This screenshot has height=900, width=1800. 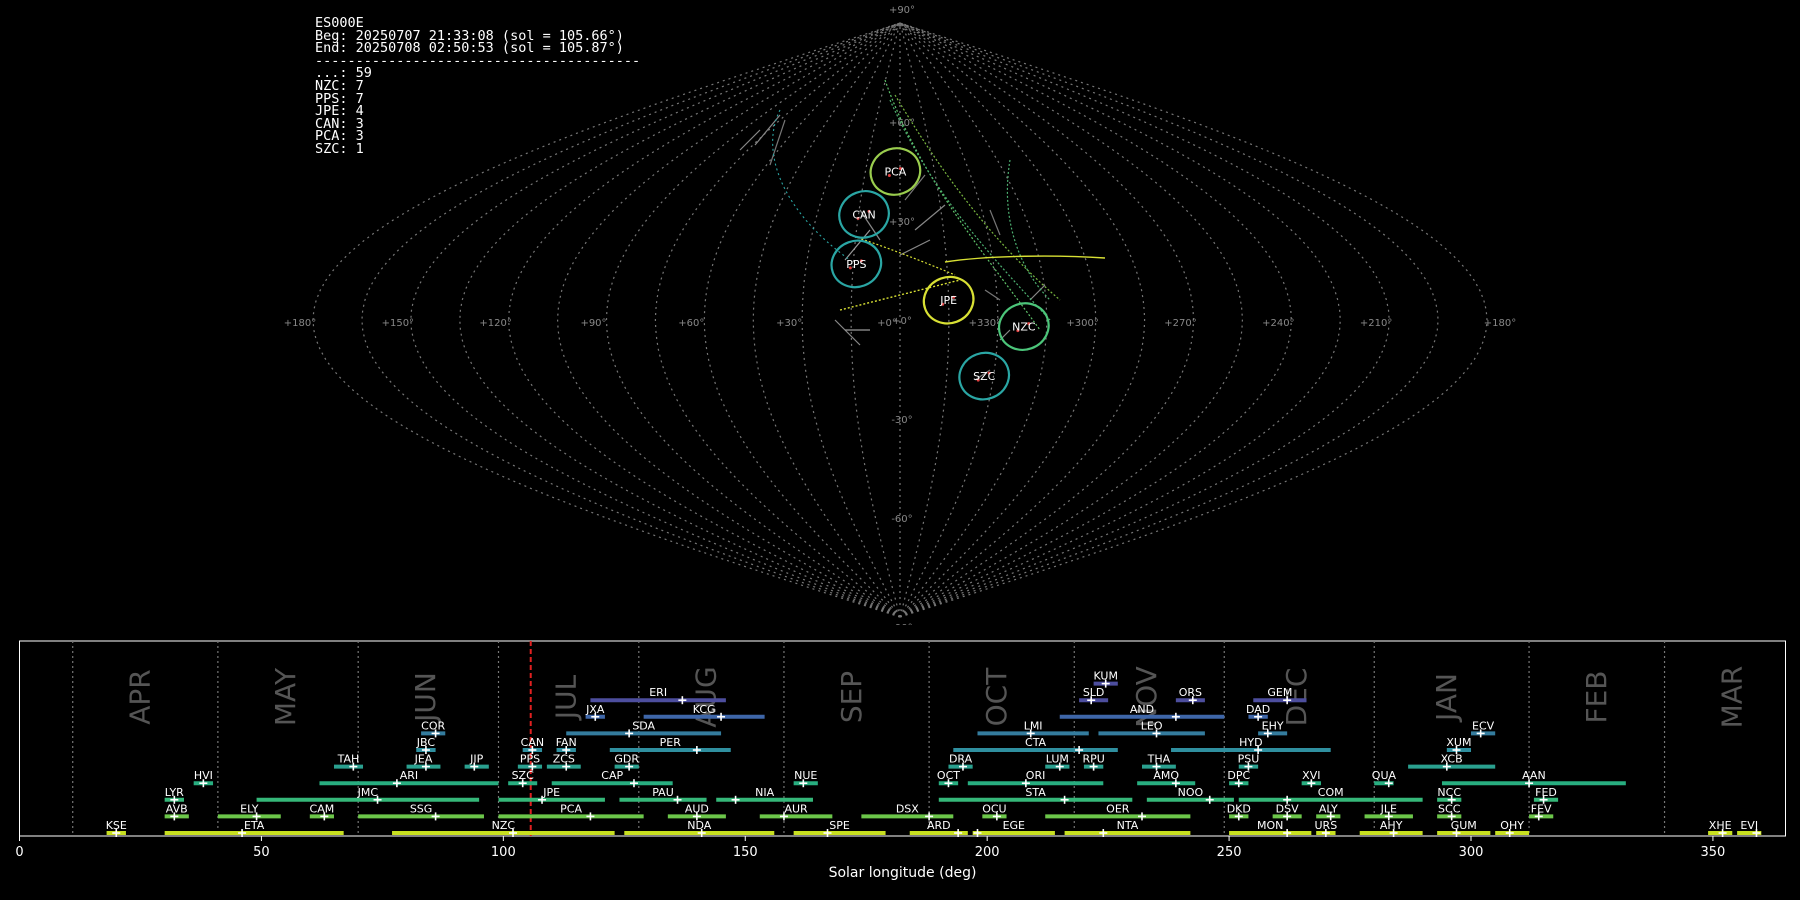 What do you see at coordinates (658, 692) in the screenshot?
I see `shower-label: ERI` at bounding box center [658, 692].